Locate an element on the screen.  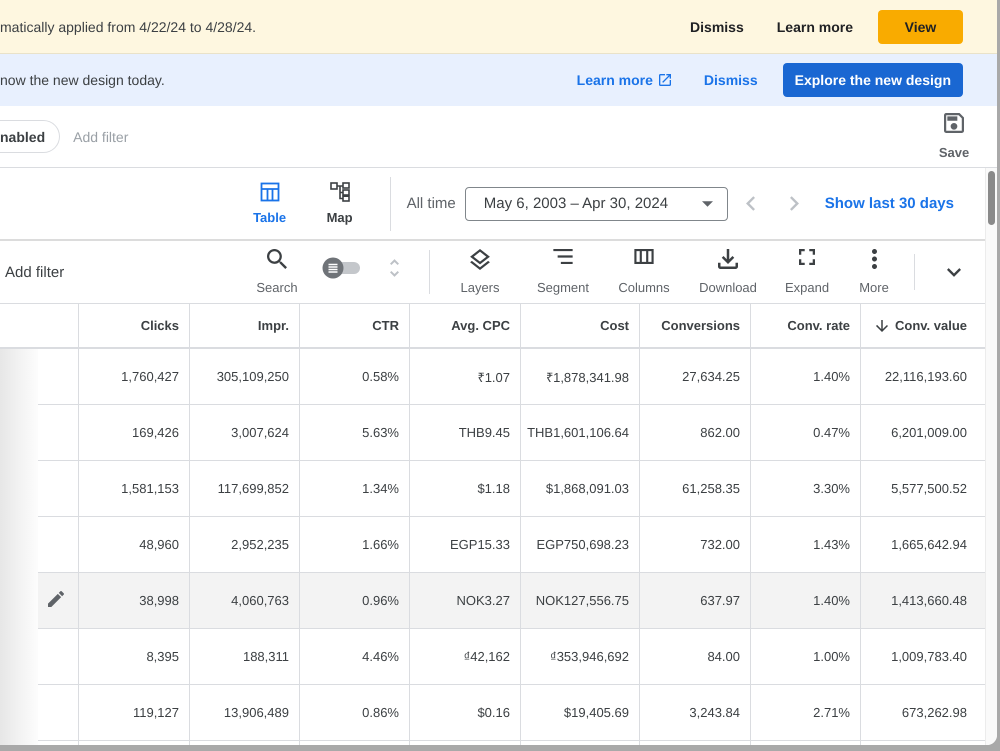
toolbar-button: Segment is located at coordinates (563, 272).